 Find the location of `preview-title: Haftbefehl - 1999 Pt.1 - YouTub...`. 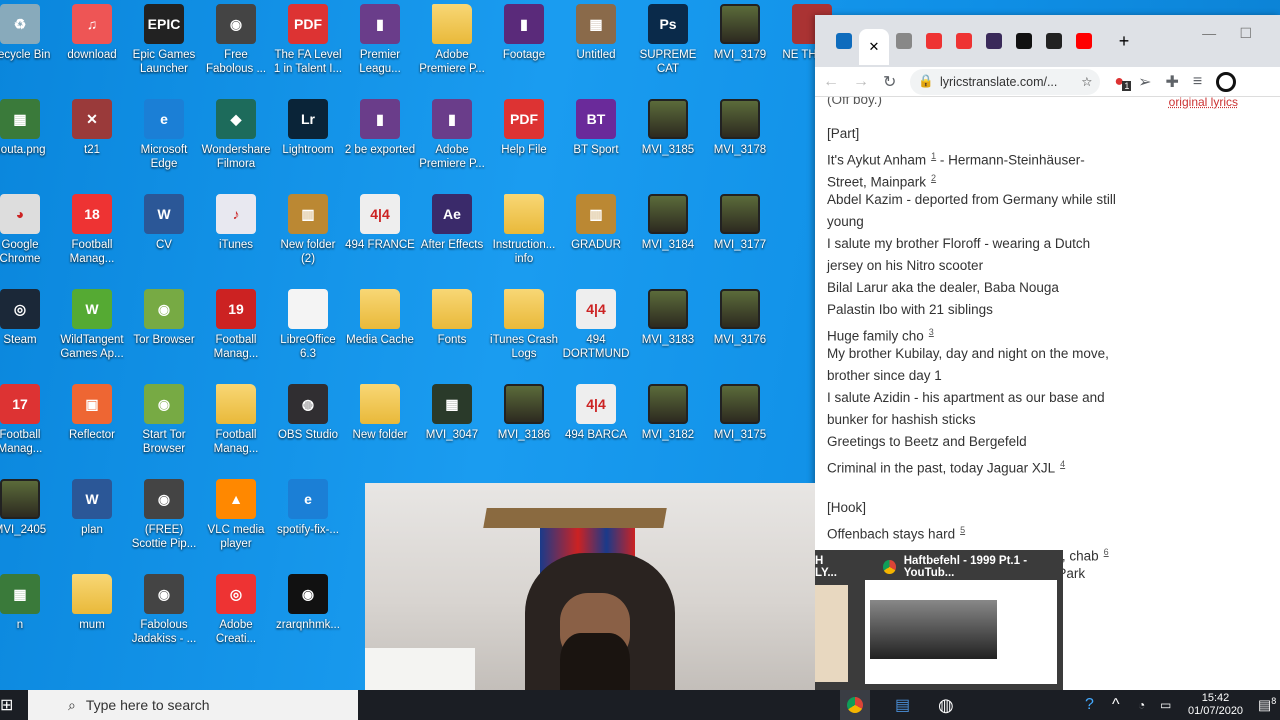

preview-title: Haftbefehl - 1999 Pt.1 - YouTub... is located at coordinates (983, 567).